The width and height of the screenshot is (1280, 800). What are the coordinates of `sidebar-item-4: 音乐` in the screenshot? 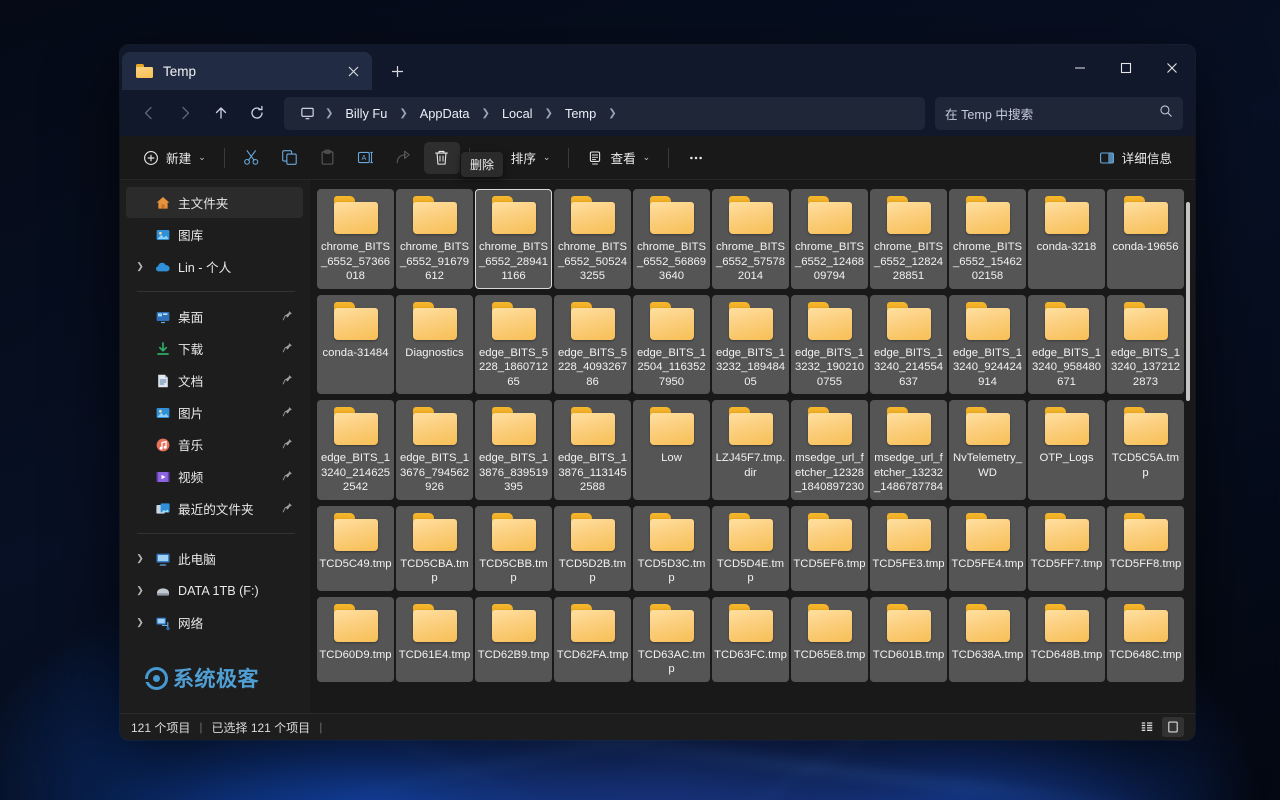 It's located at (214, 444).